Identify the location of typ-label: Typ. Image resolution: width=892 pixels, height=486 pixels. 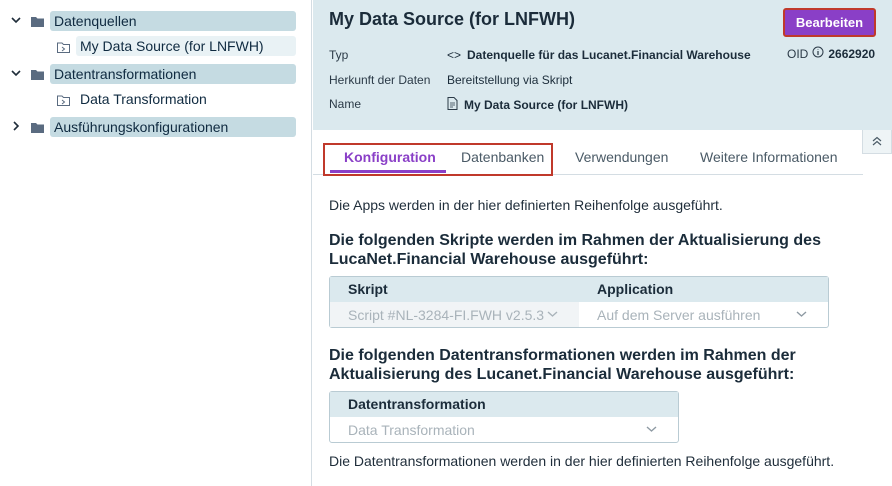
(339, 55).